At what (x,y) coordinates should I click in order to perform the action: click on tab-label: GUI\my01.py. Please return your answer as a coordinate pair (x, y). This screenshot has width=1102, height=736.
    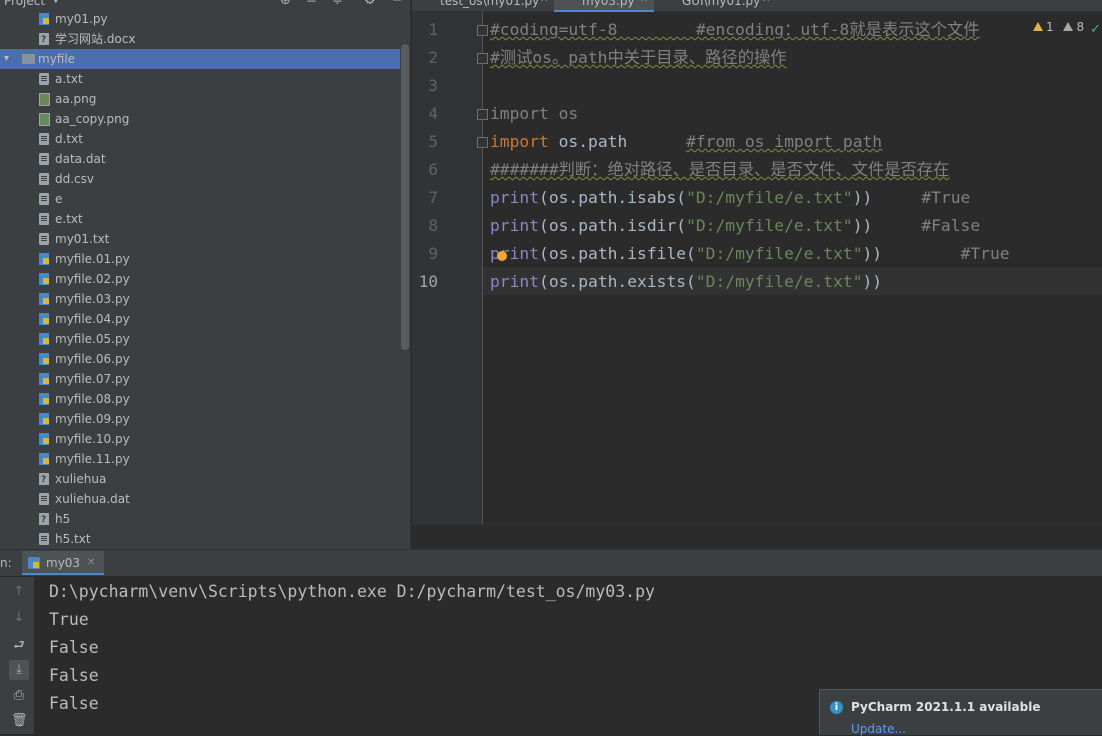
    Looking at the image, I should click on (721, 4).